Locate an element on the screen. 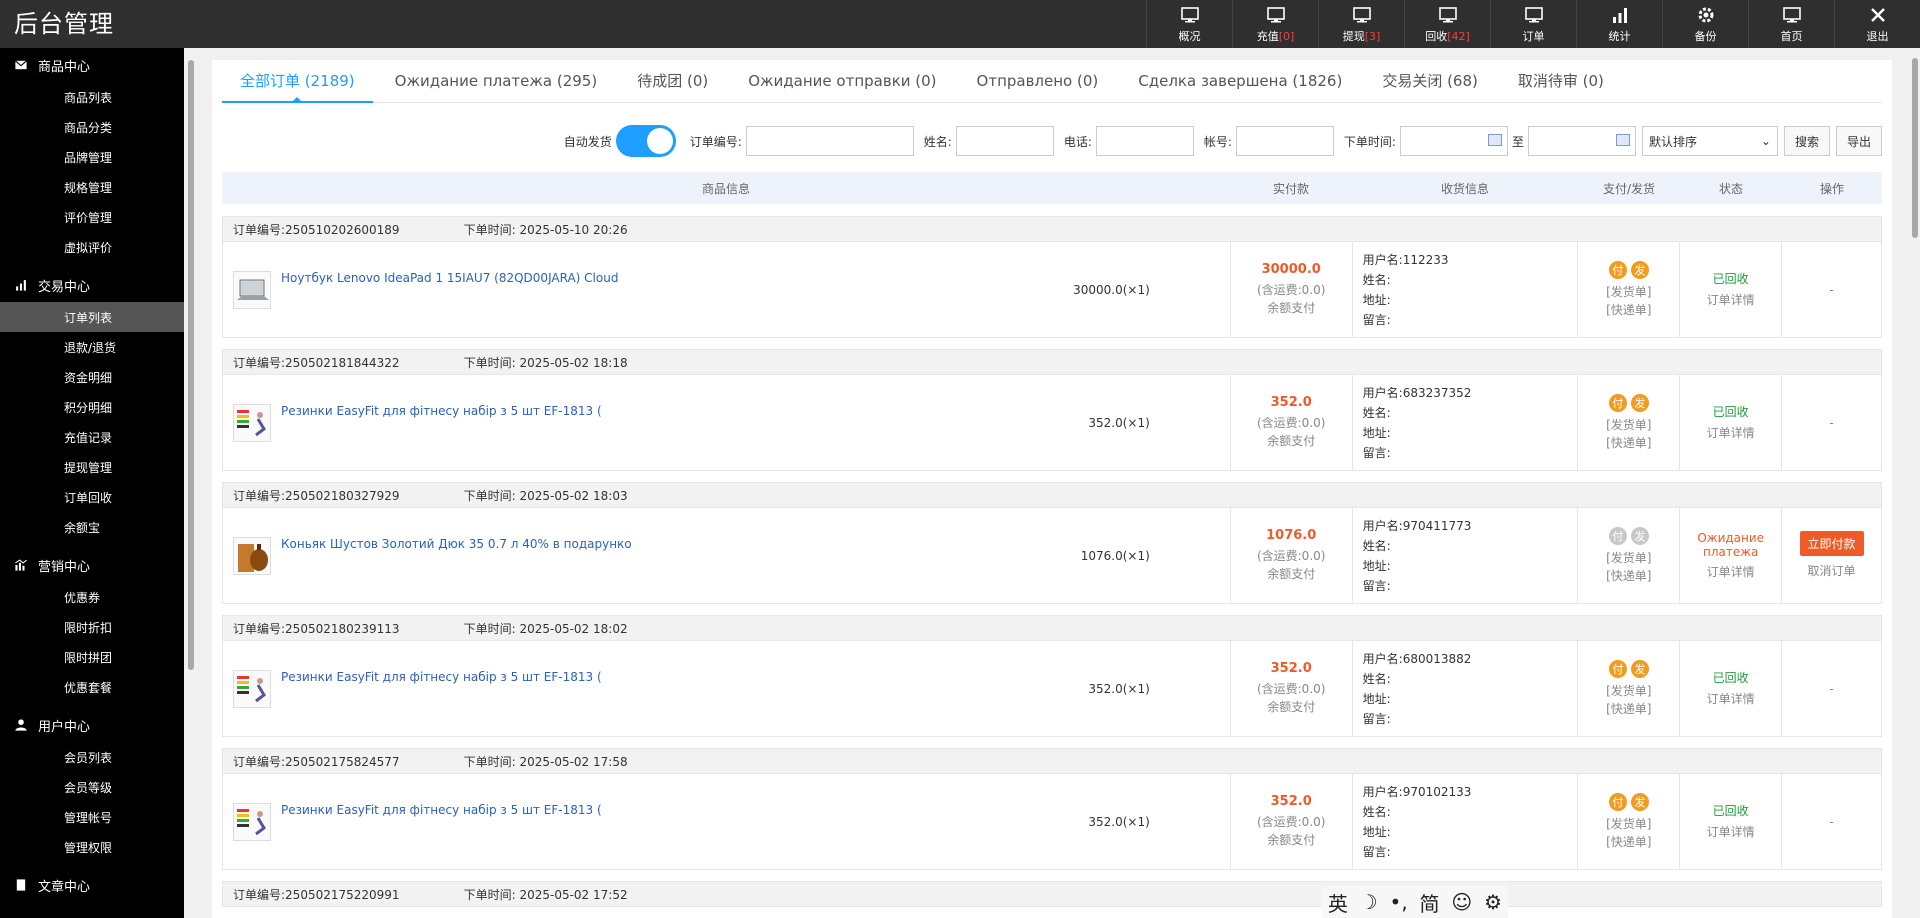 This screenshot has height=918, width=1920. sidebar-item: 会员列表 is located at coordinates (92, 757).